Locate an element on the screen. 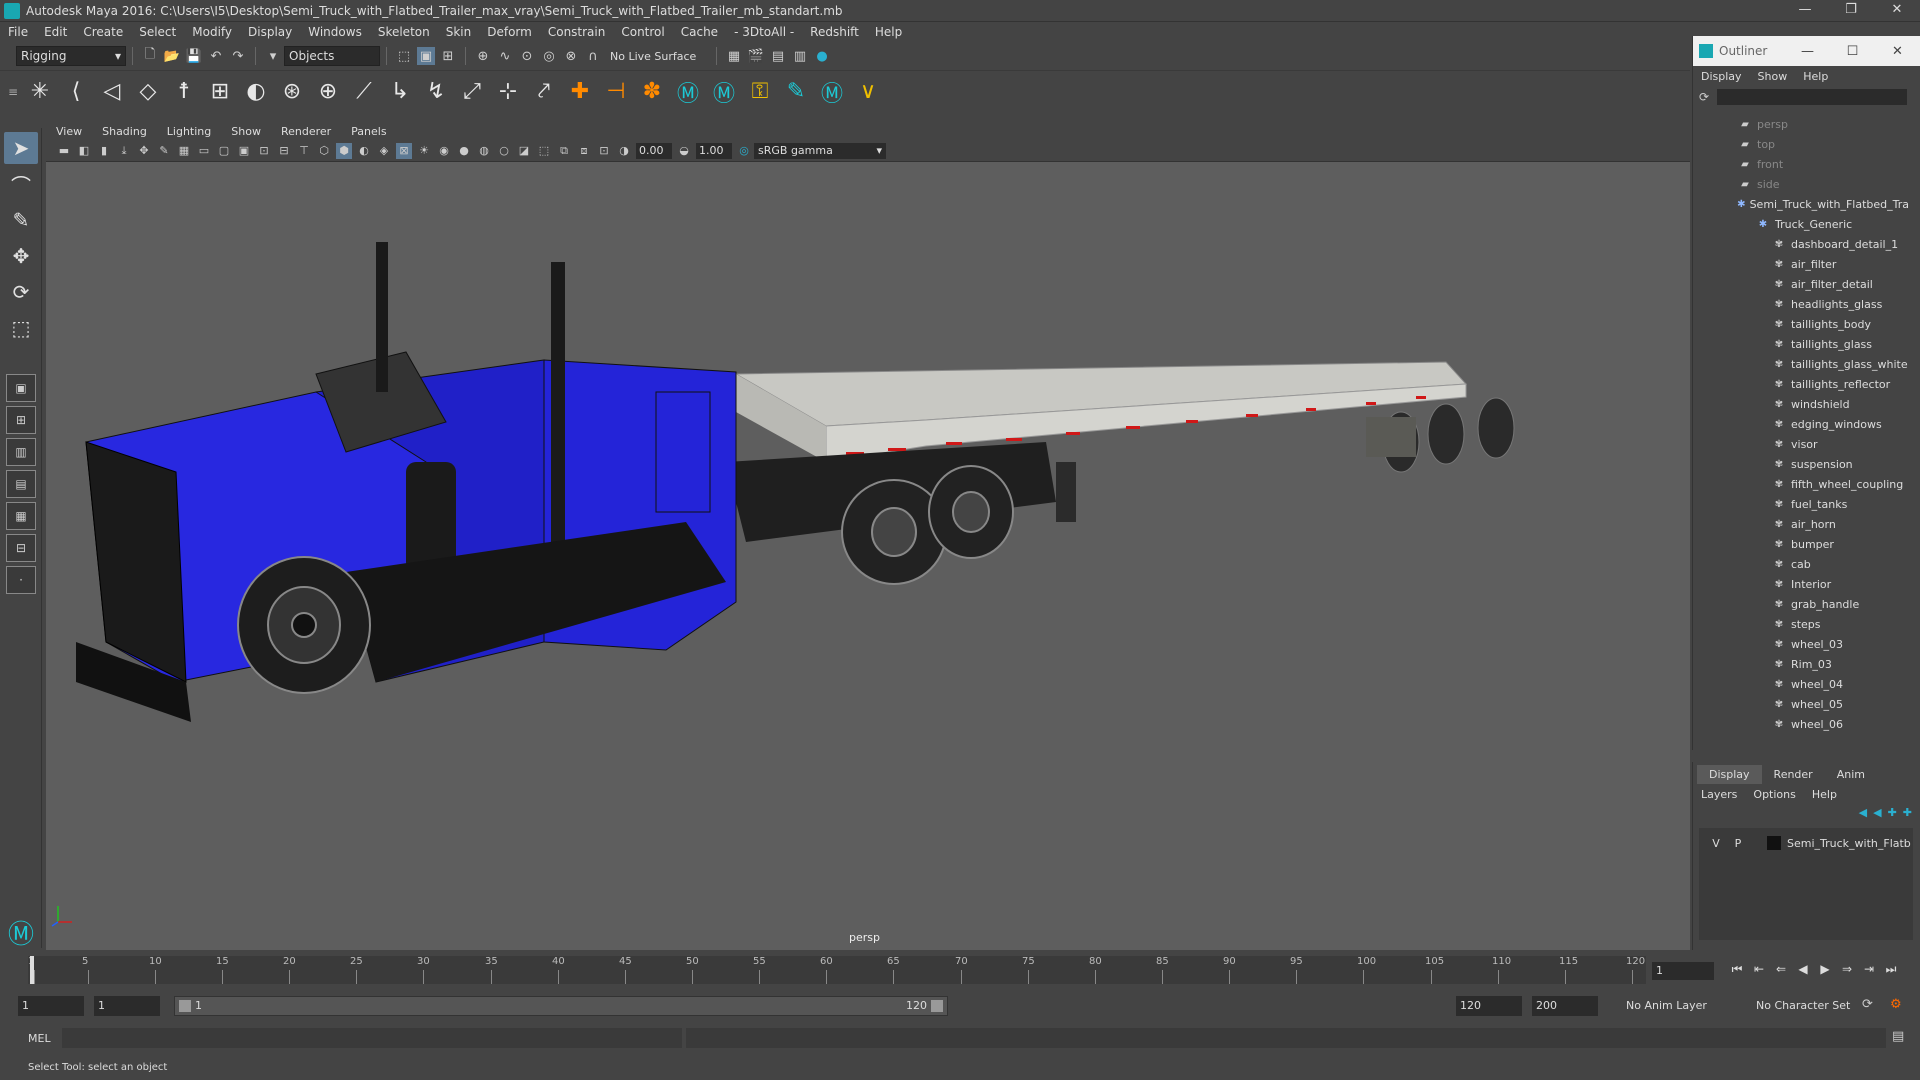 This screenshot has width=1920, height=1080. magnet-icon: ∩ is located at coordinates (593, 56).